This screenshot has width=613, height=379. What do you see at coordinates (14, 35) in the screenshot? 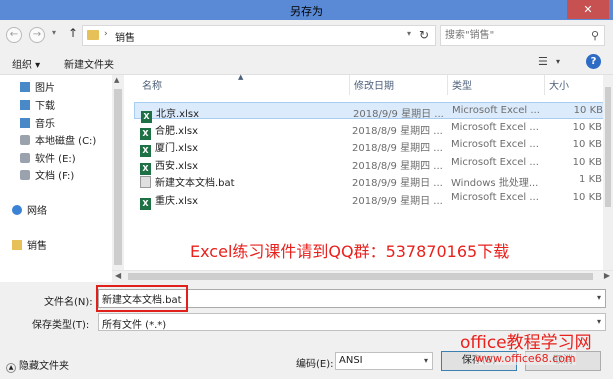
I see `back-button: ←` at bounding box center [14, 35].